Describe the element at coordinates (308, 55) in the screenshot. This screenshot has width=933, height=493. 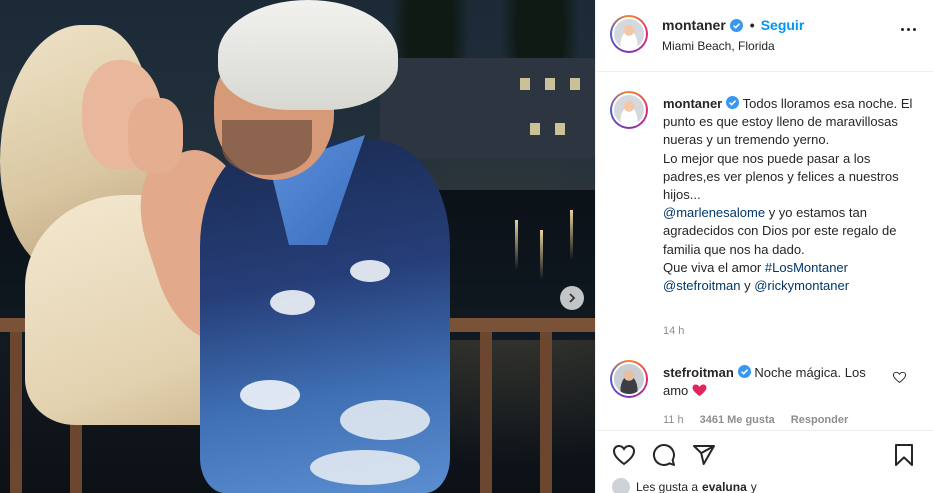
I see `man-hair` at that location.